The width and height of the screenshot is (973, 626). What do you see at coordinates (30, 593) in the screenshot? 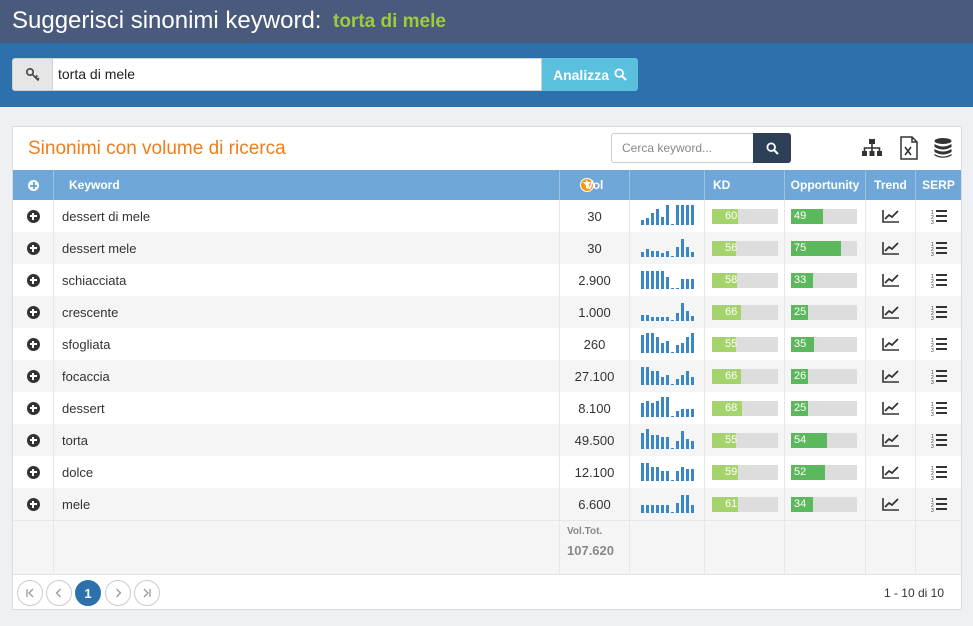
I see `first-page-button` at bounding box center [30, 593].